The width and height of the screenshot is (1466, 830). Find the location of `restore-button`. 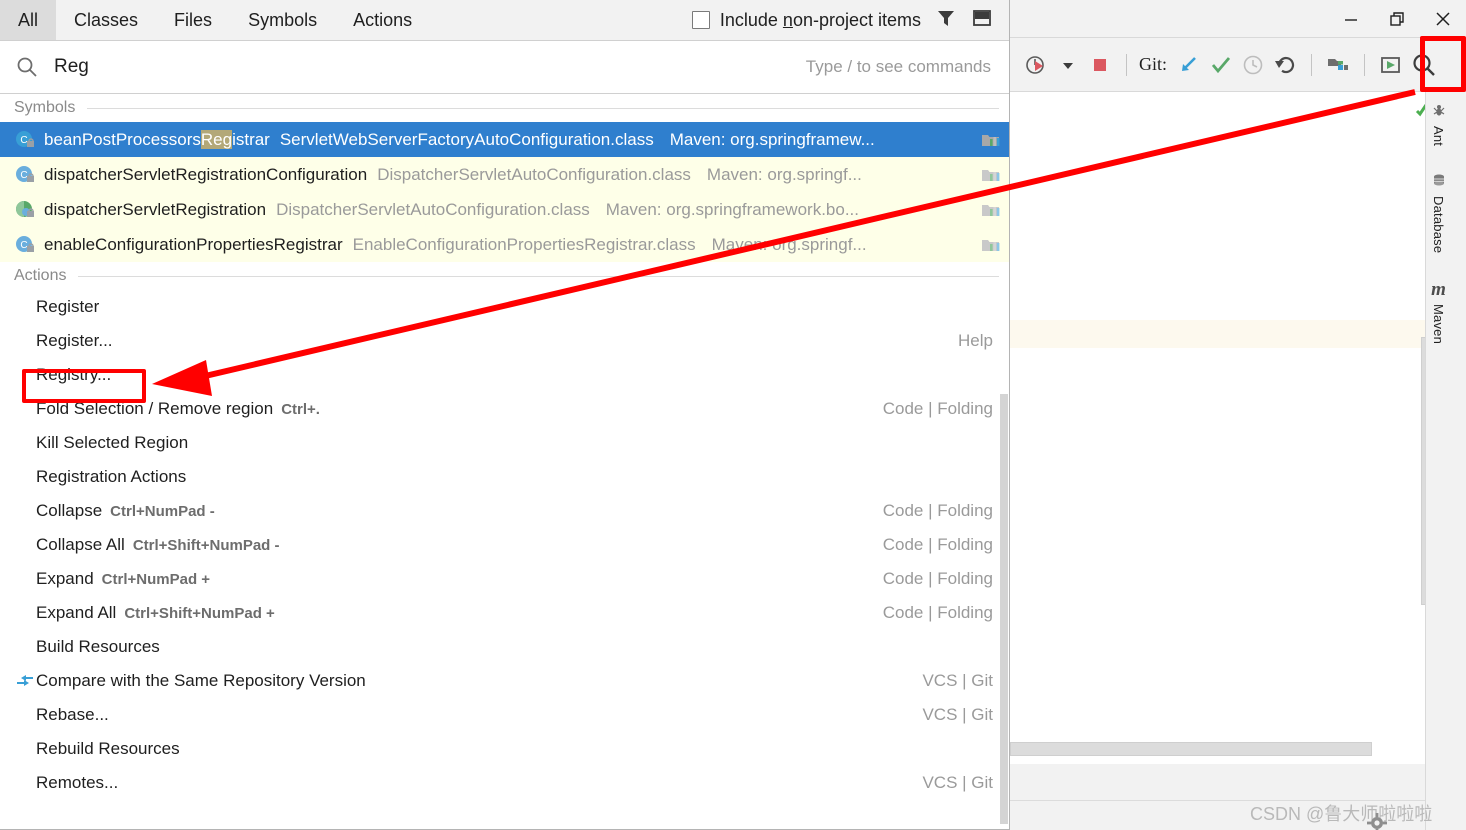

restore-button is located at coordinates (1397, 19).